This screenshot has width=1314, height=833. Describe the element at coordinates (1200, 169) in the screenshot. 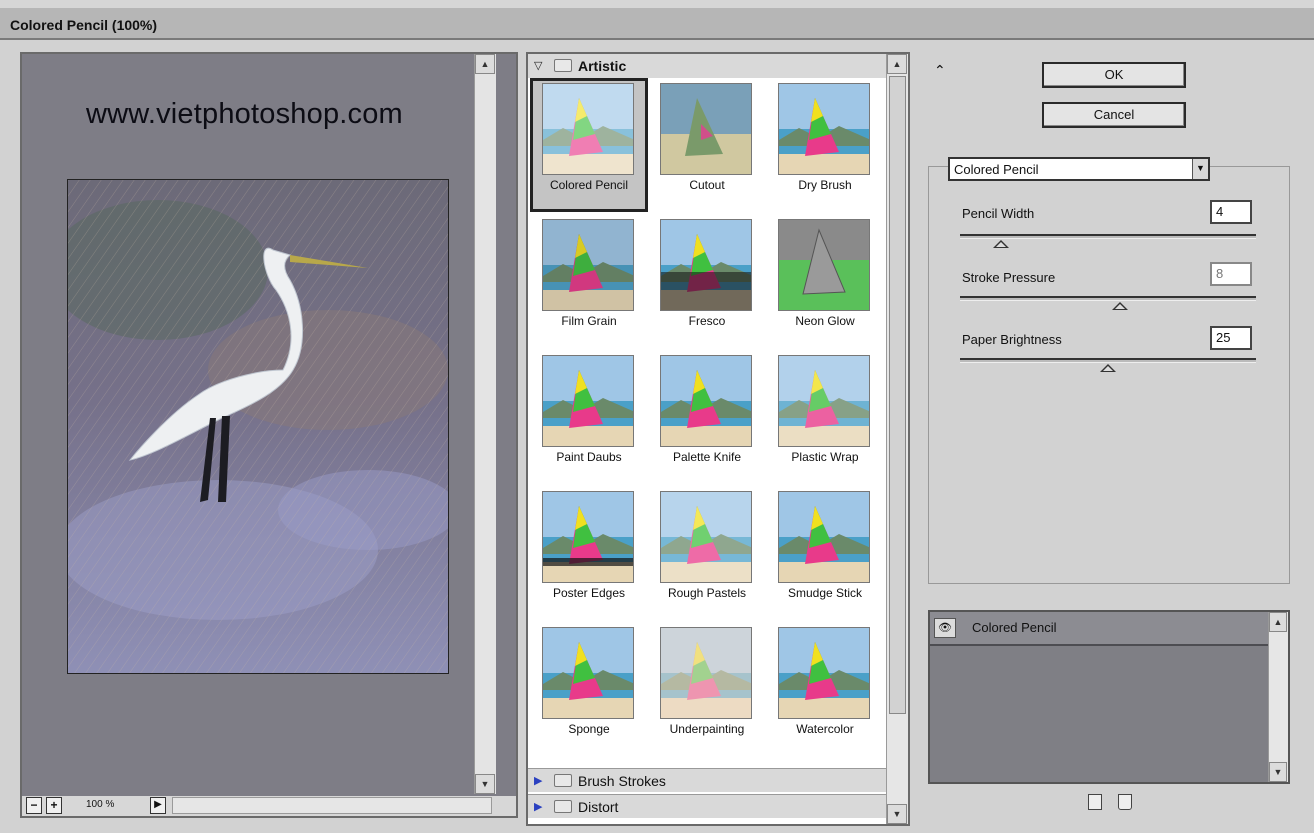

I see `chevron-down-icon: ▼` at that location.